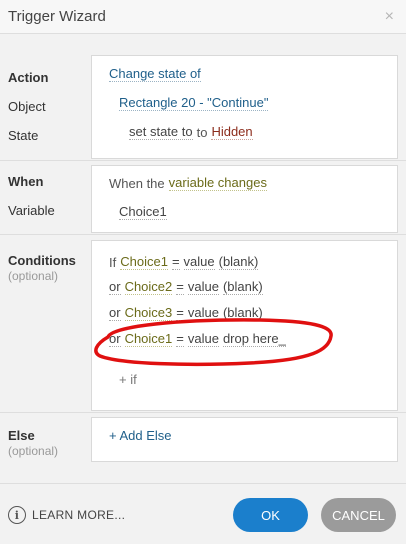 The width and height of the screenshot is (406, 544). I want to click on add-else-button: + Add Else, so click(140, 435).